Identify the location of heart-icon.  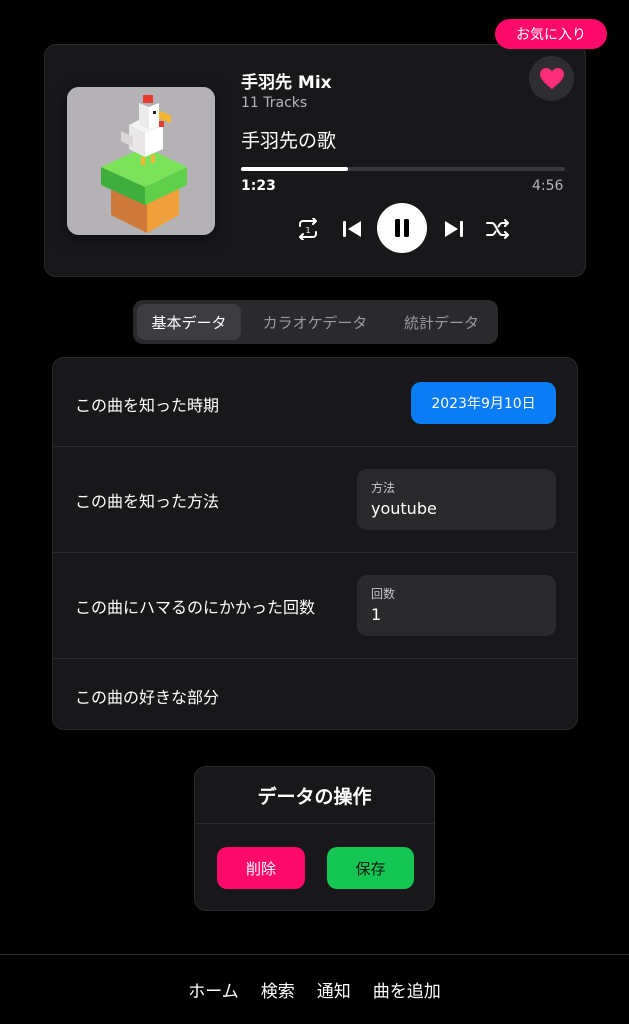
(551, 78).